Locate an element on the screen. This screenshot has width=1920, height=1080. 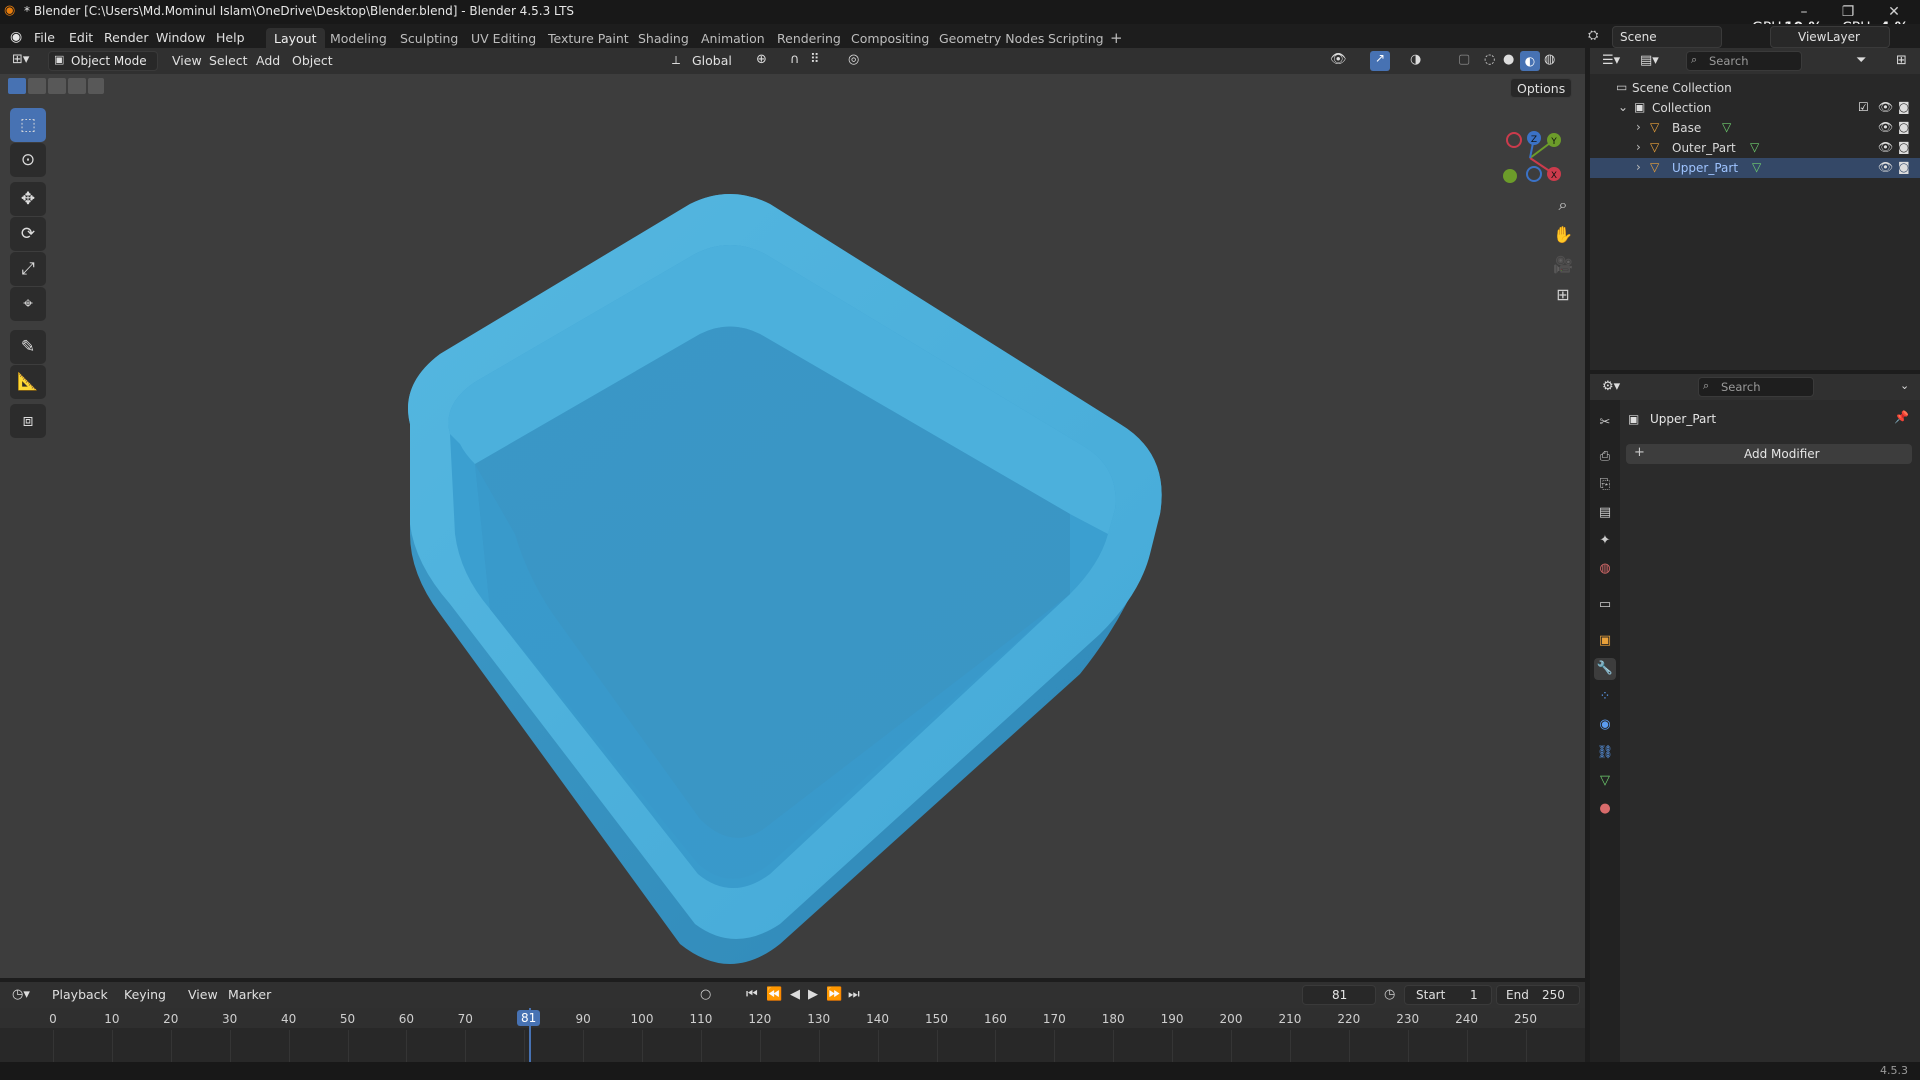
menu-window: Window is located at coordinates (180, 37).